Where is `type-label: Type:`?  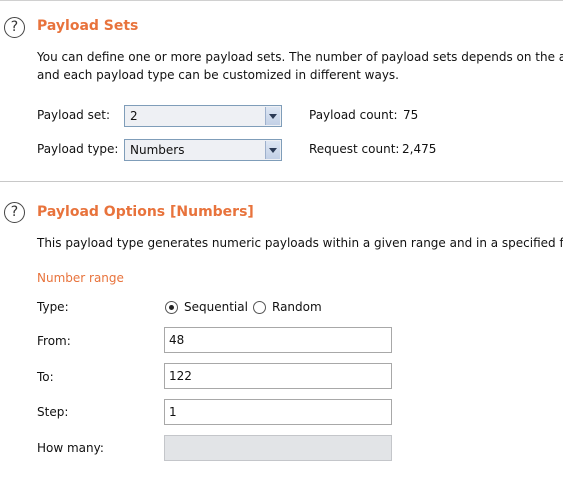 type-label: Type: is located at coordinates (53, 307).